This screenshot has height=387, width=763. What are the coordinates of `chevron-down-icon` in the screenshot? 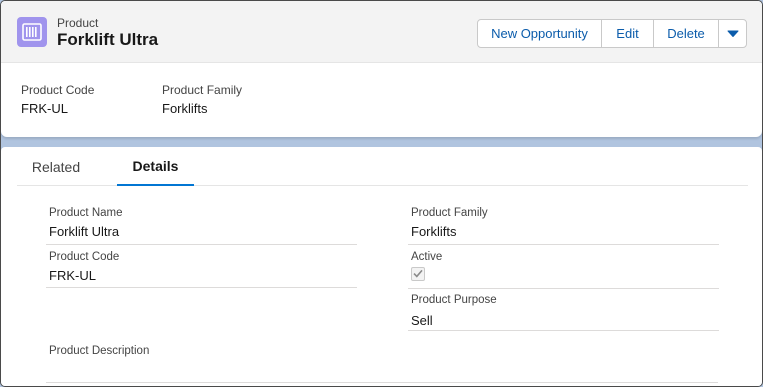 It's located at (733, 33).